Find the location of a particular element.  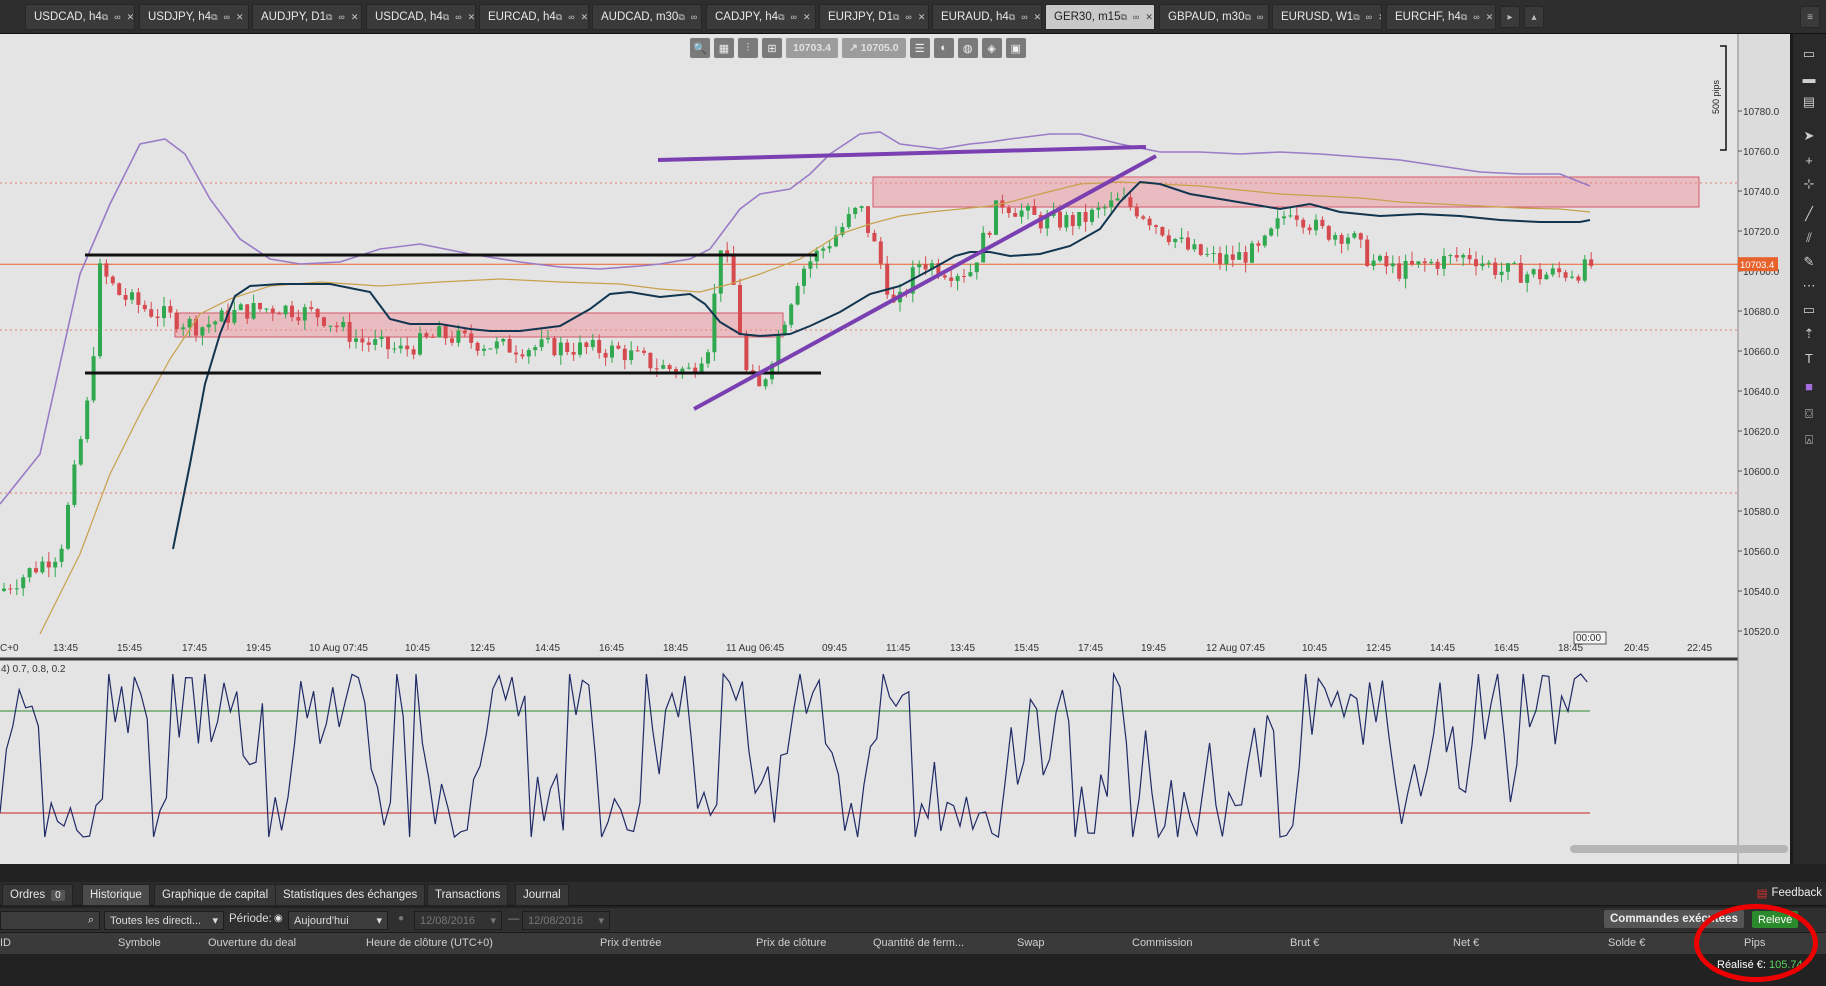

trendline-icon: ╱ is located at coordinates (1809, 214).